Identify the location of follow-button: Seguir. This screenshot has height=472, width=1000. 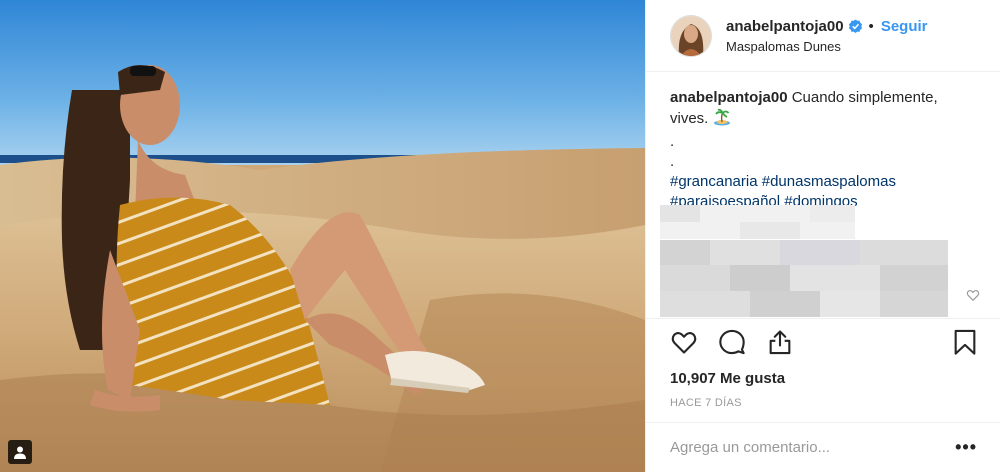
(904, 26).